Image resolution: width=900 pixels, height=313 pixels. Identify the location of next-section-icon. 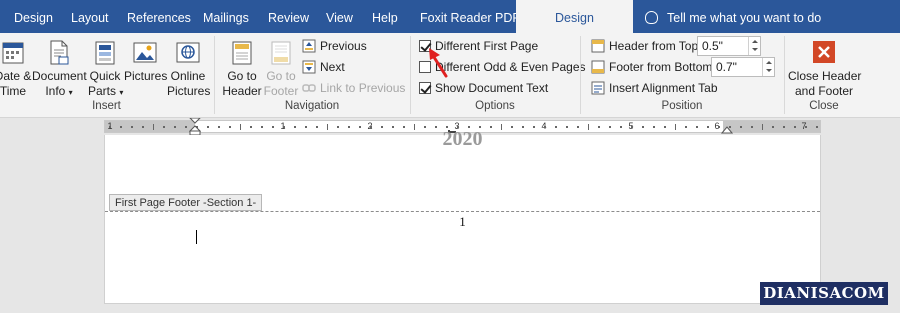
(309, 67).